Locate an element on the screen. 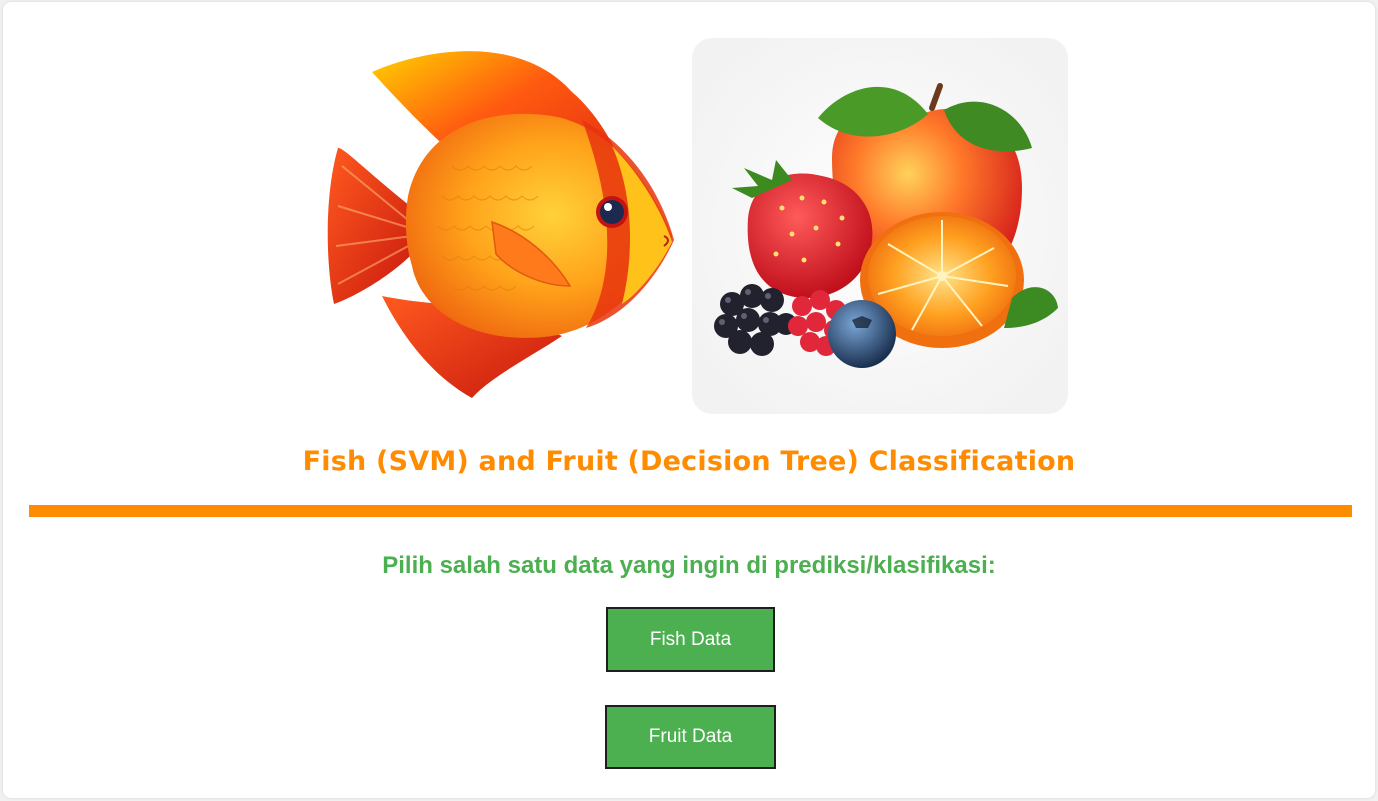  fruit-image is located at coordinates (880, 226).